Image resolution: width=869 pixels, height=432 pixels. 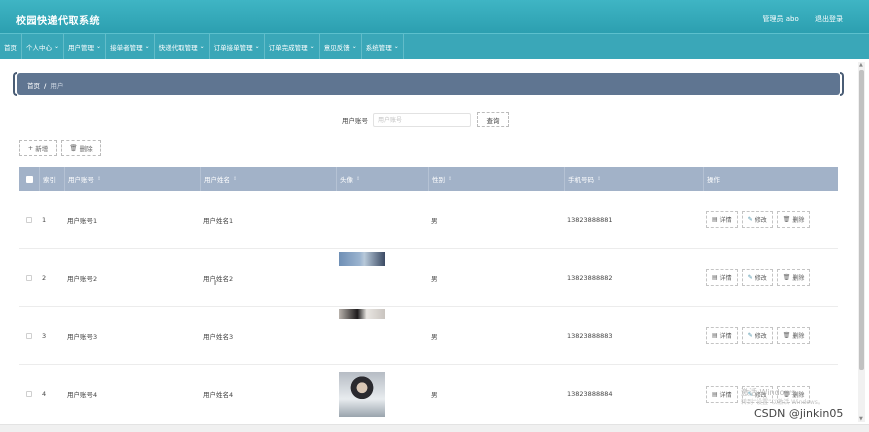 I want to click on bulk-delete-label: 删除, so click(x=86, y=149).